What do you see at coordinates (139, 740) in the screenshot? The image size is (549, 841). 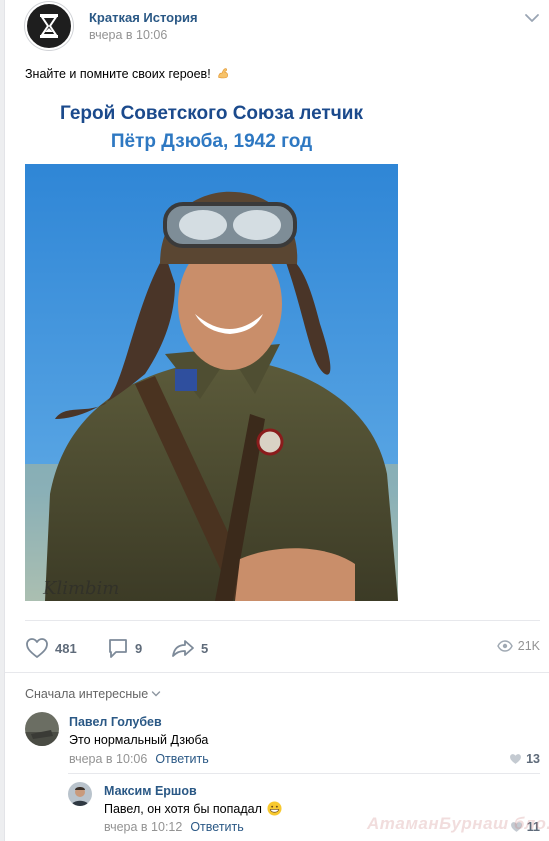 I see `comment-text: Это нормальный Дзюба` at bounding box center [139, 740].